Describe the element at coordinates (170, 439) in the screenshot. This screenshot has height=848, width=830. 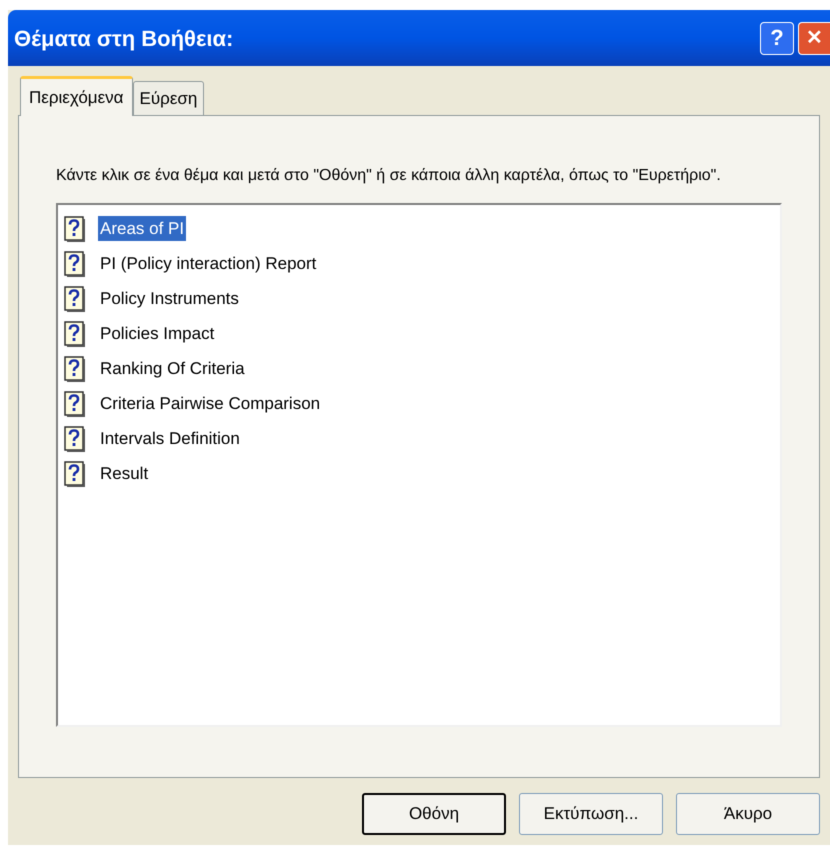
I see `topic-item: Intervals Definition` at that location.